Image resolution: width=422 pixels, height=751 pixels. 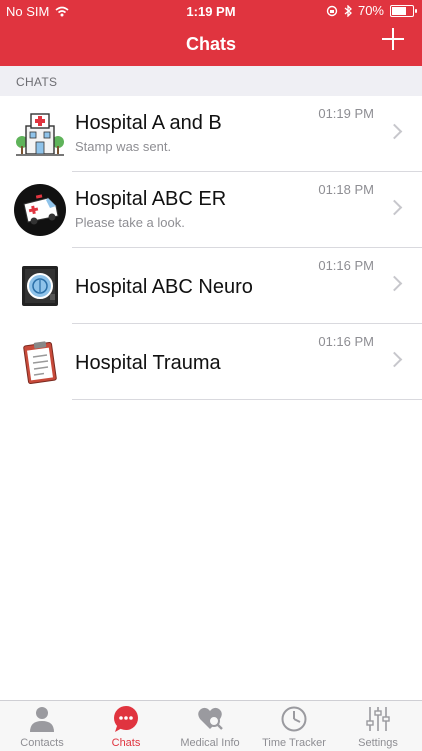 What do you see at coordinates (126, 743) in the screenshot?
I see `tab-label: Chats` at bounding box center [126, 743].